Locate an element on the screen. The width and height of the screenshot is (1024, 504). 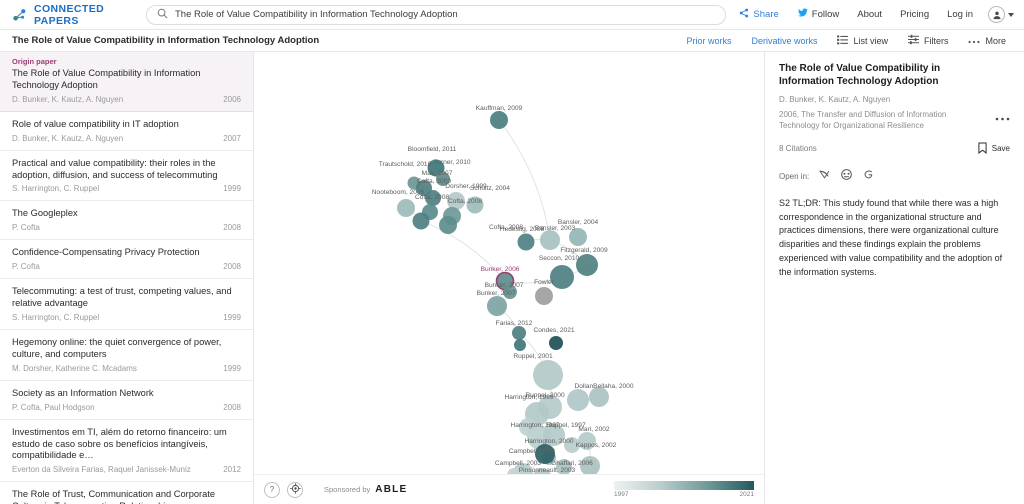
google-scholar-icon is located at coordinates (868, 177).